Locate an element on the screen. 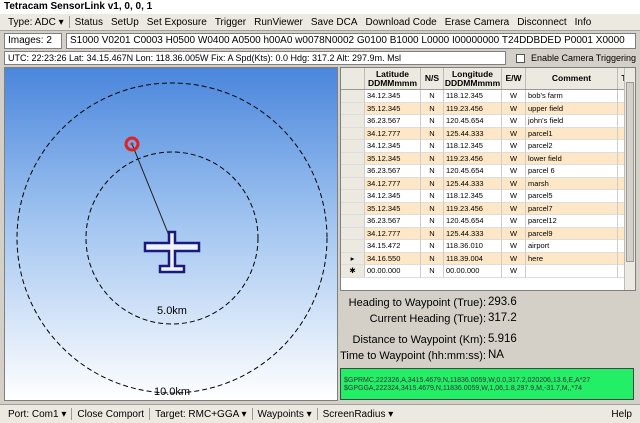 The width and height of the screenshot is (640, 423). waypoints-dropdown: Waypoints ▾ is located at coordinates (285, 414).